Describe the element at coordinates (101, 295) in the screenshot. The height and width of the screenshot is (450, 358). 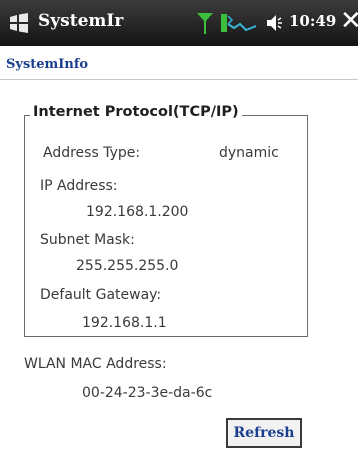
I see `default-gateway-label: Default Gateway:` at that location.